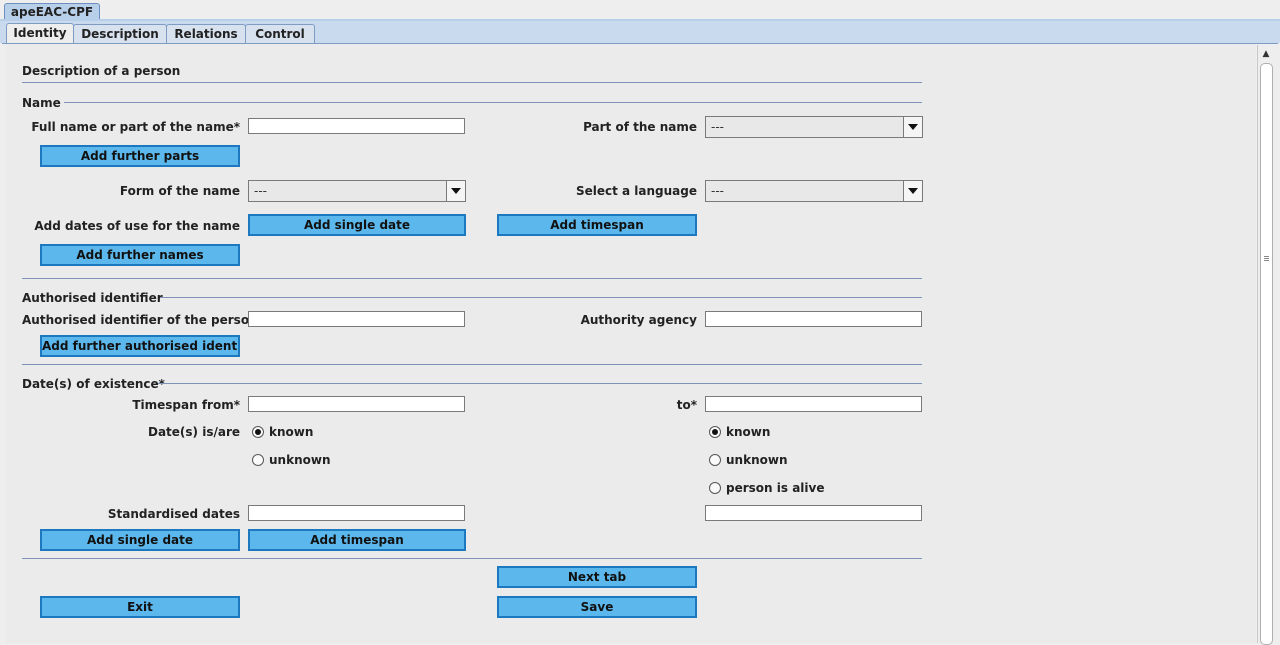  I want to click on timespan-from-field, so click(356, 404).